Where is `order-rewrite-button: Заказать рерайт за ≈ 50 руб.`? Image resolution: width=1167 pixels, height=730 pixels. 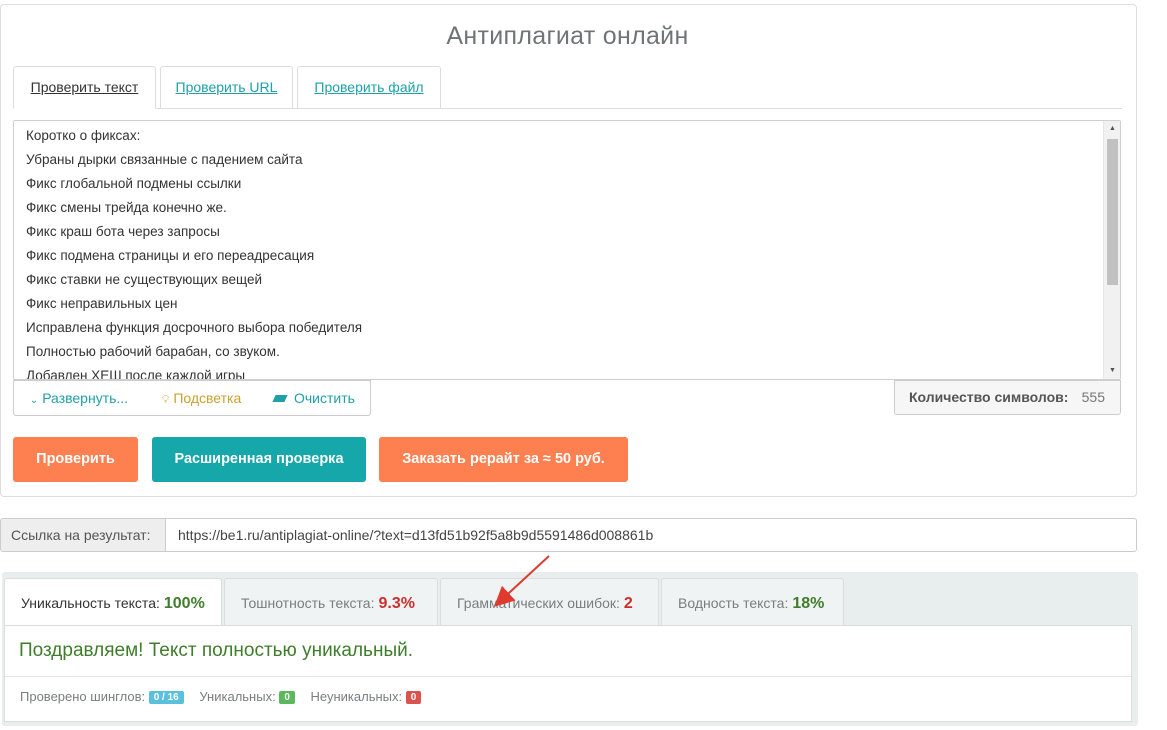 order-rewrite-button: Заказать рерайт за ≈ 50 руб. is located at coordinates (503, 459).